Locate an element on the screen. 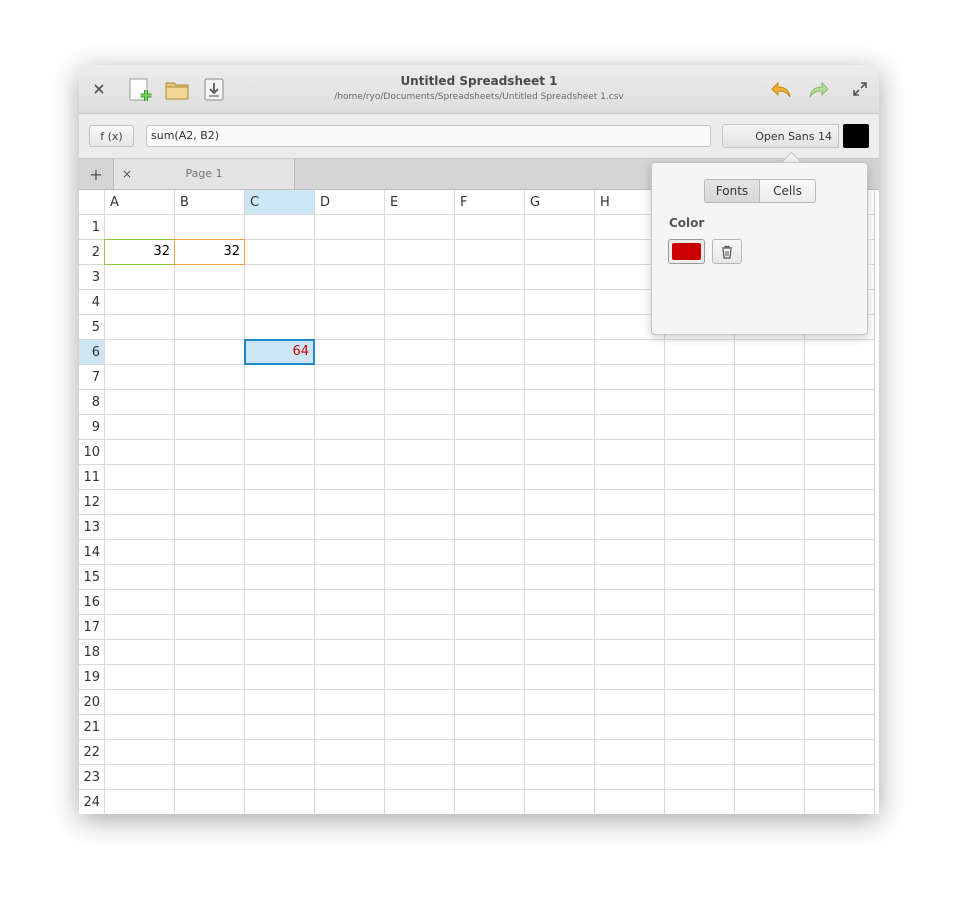 This screenshot has width=958, height=907. row-header-11: 11 is located at coordinates (92, 477).